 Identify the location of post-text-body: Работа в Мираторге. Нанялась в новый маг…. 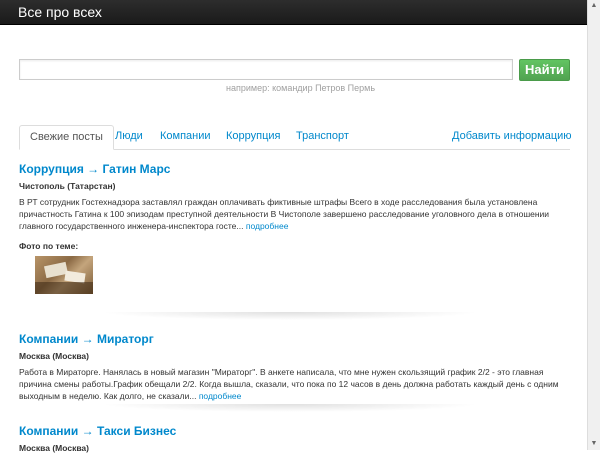
(289, 384).